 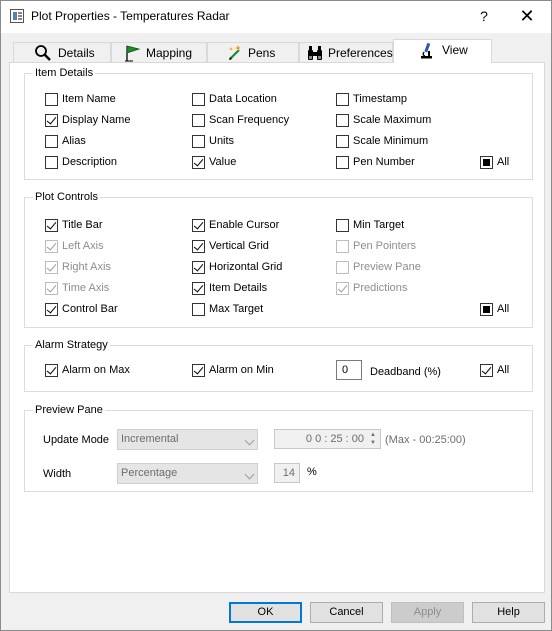 What do you see at coordinates (370, 225) in the screenshot?
I see `min-target-checkbox: Min Target` at bounding box center [370, 225].